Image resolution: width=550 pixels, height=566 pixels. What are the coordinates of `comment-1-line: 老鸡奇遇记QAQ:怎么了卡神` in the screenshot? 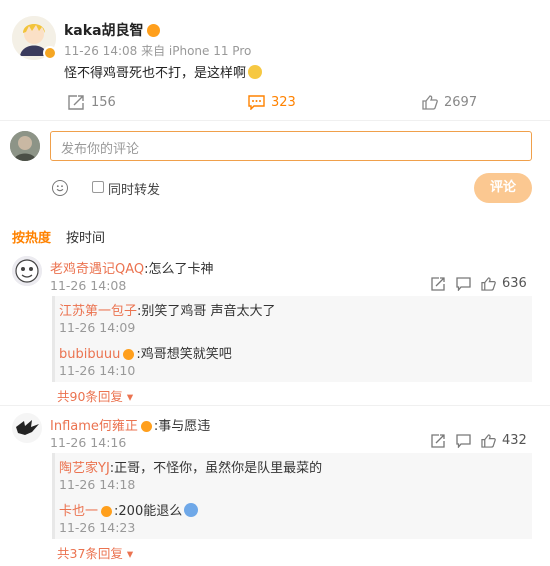 It's located at (132, 267).